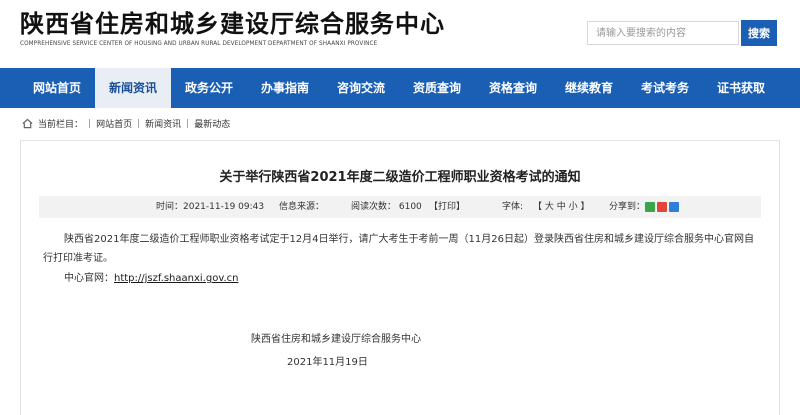  Describe the element at coordinates (674, 207) in the screenshot. I see `more-share-icon` at that location.